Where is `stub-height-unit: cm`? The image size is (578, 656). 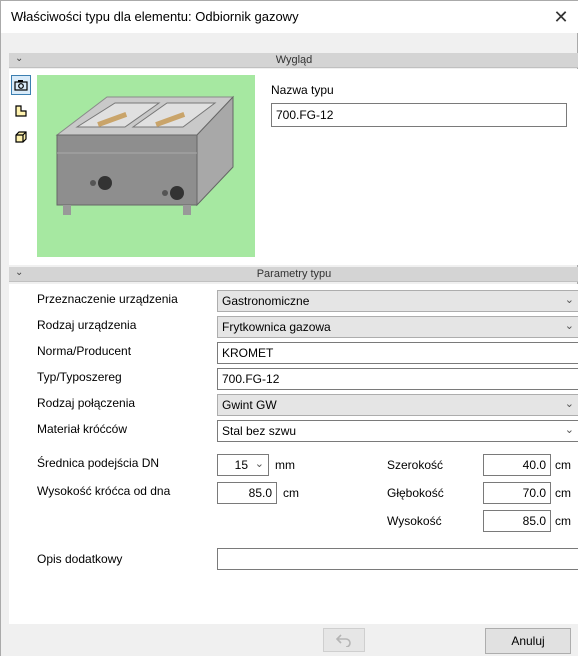
stub-height-unit: cm is located at coordinates (291, 493).